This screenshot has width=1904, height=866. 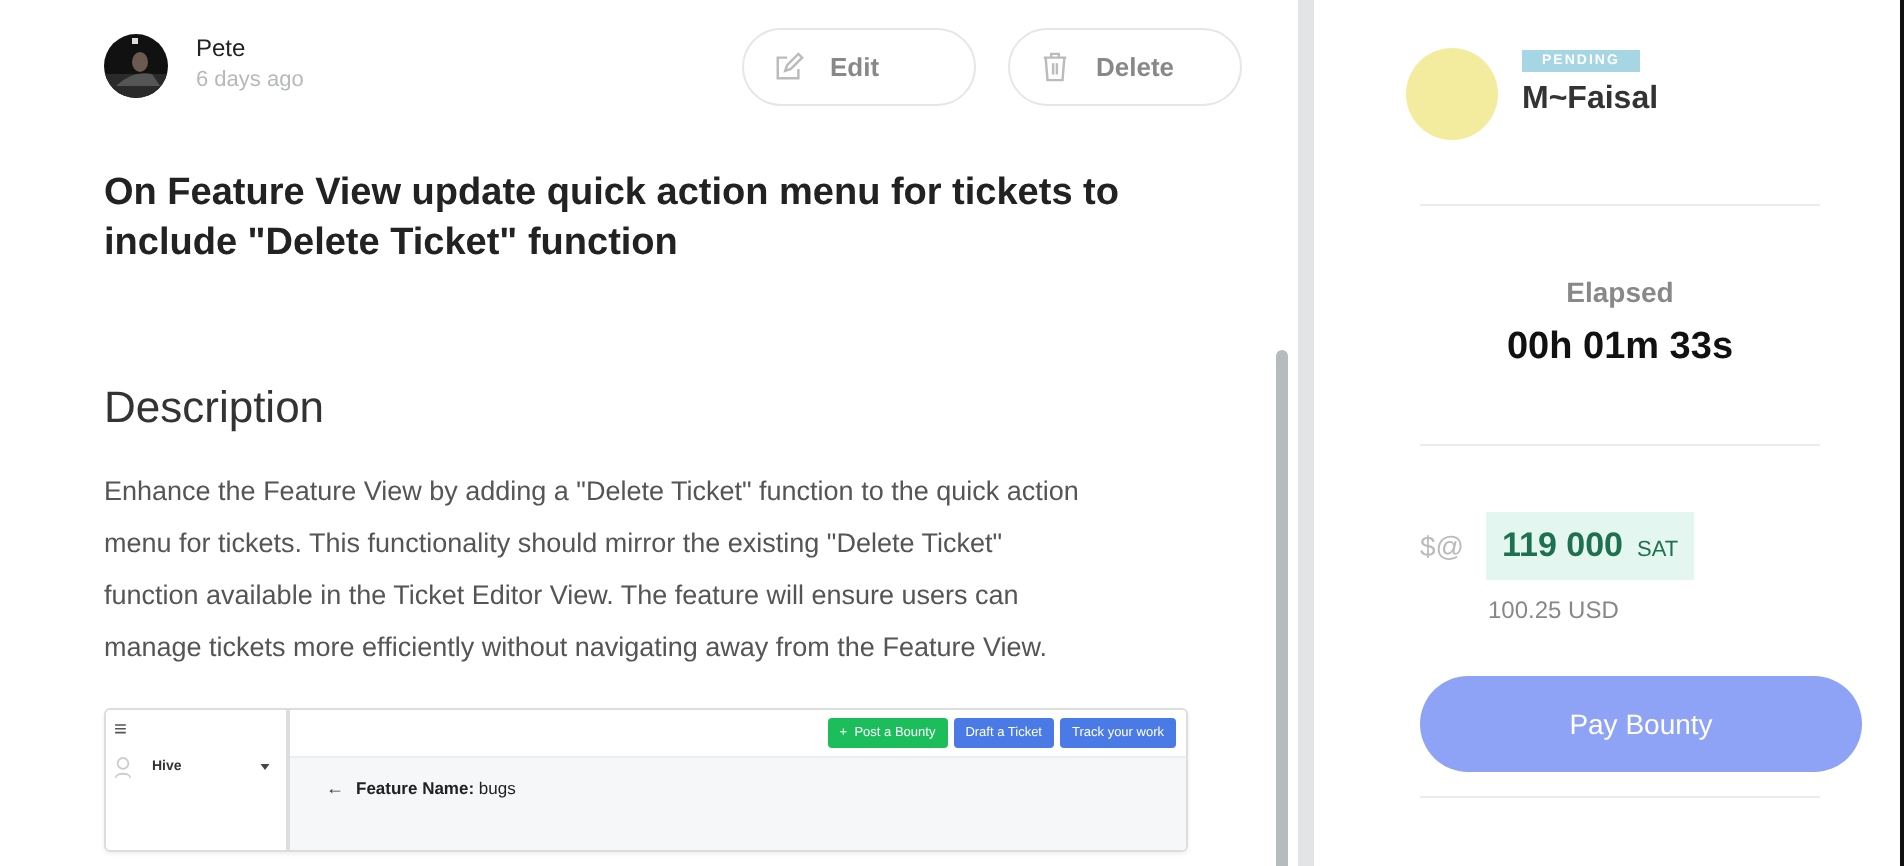 I want to click on bounty-amount: 119 000 SAT, so click(x=1590, y=546).